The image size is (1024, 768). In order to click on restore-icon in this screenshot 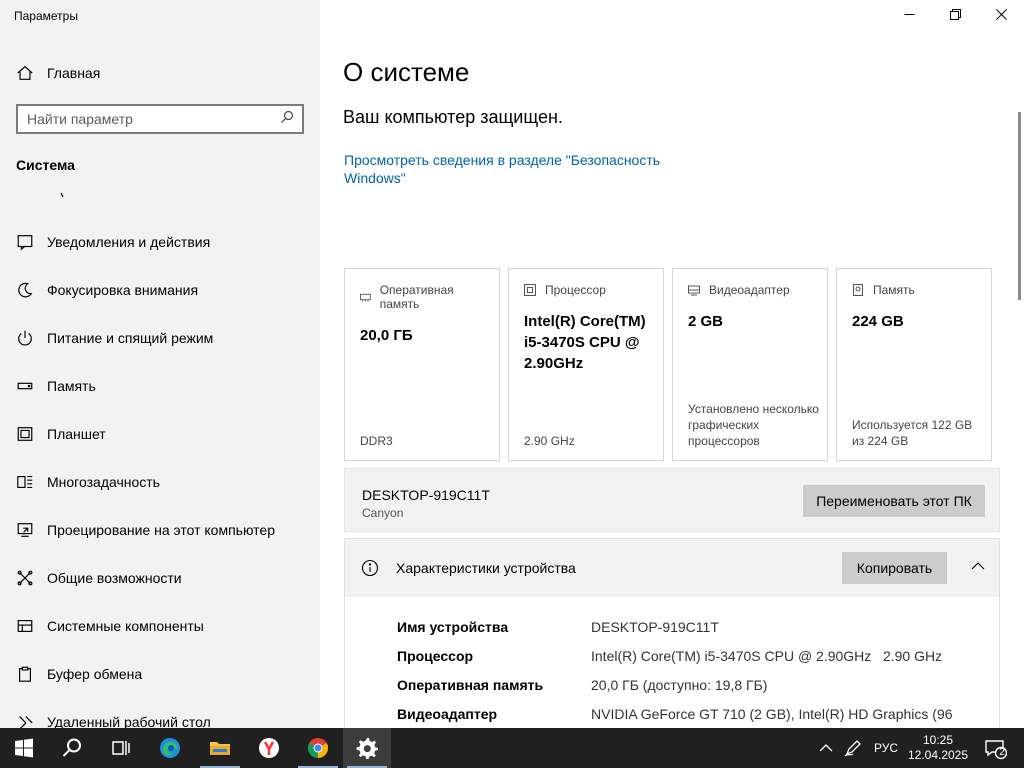, I will do `click(955, 16)`.